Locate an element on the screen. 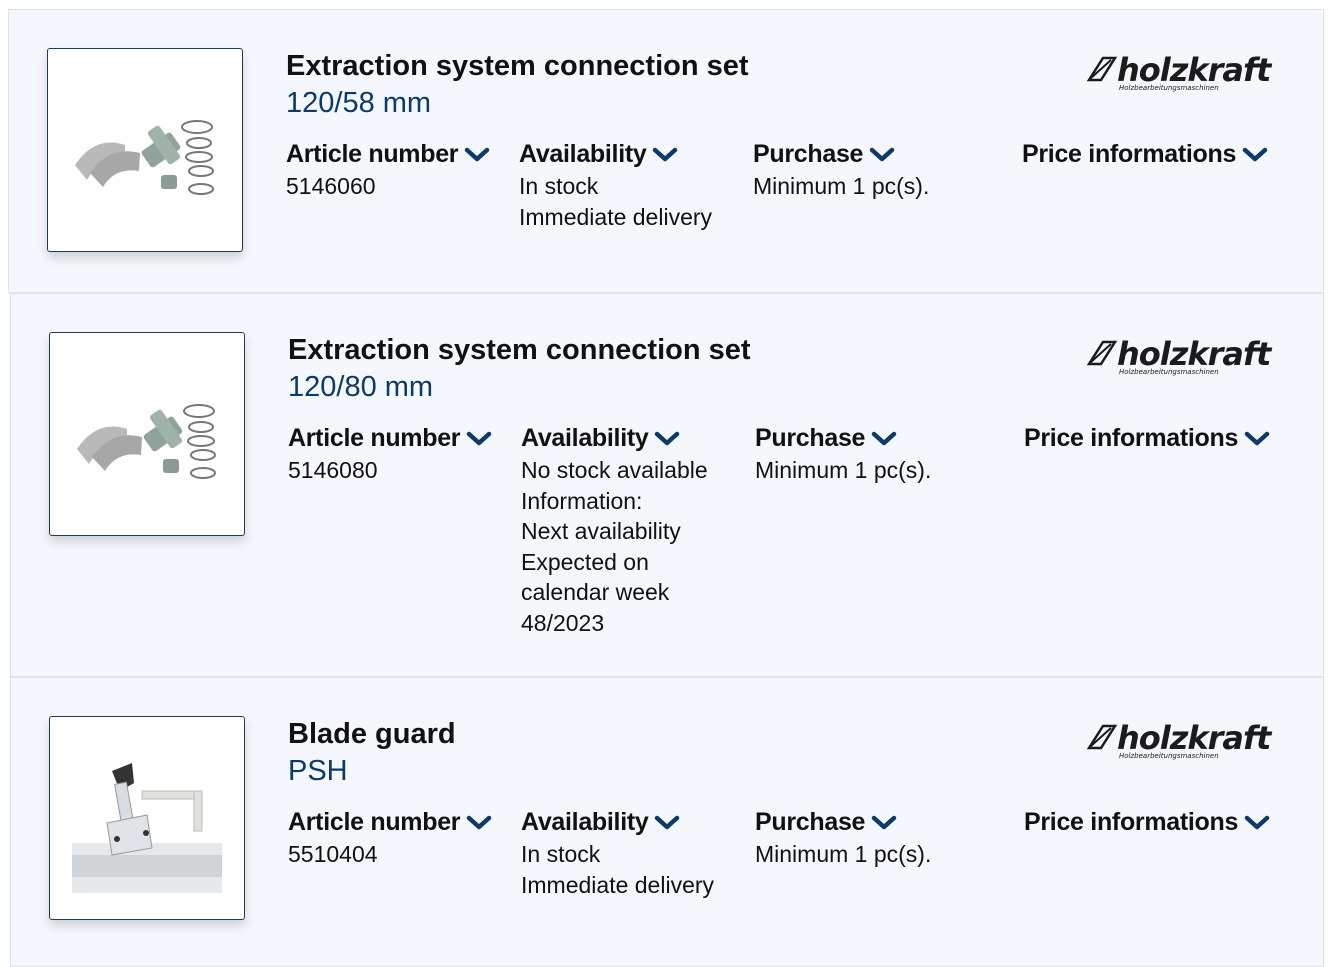  product-subtitle: PSH is located at coordinates (318, 771).